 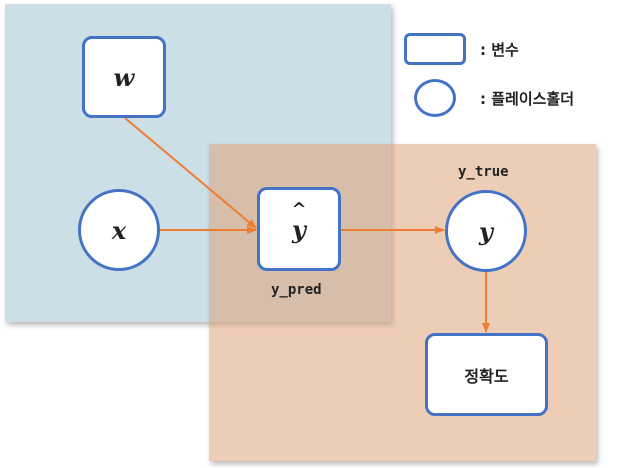 I want to click on node-x: x, so click(x=119, y=230).